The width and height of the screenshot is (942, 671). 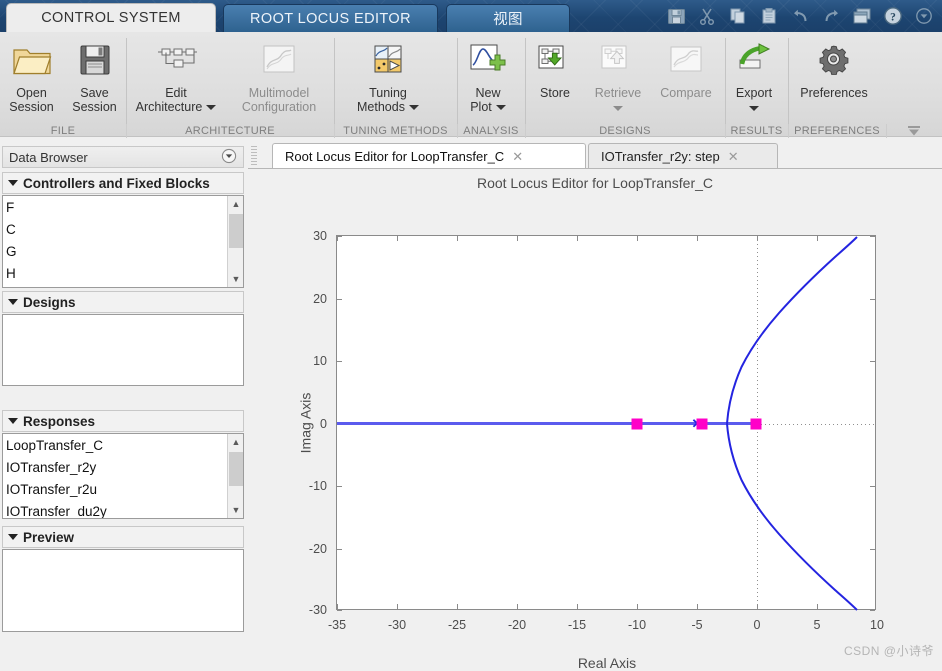 I want to click on data-browser-menu-button, so click(x=229, y=157).